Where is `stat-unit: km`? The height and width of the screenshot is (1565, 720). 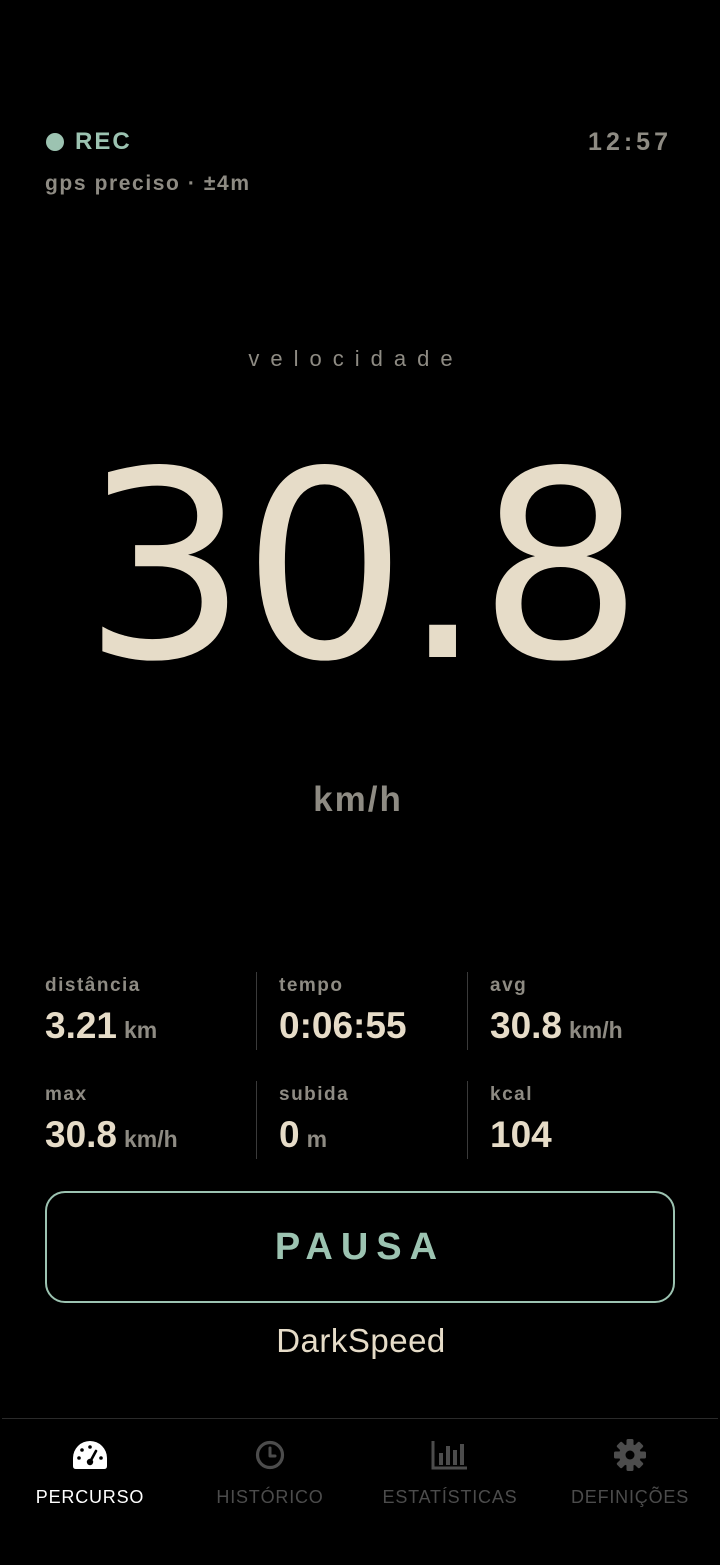
stat-unit: km is located at coordinates (141, 1030).